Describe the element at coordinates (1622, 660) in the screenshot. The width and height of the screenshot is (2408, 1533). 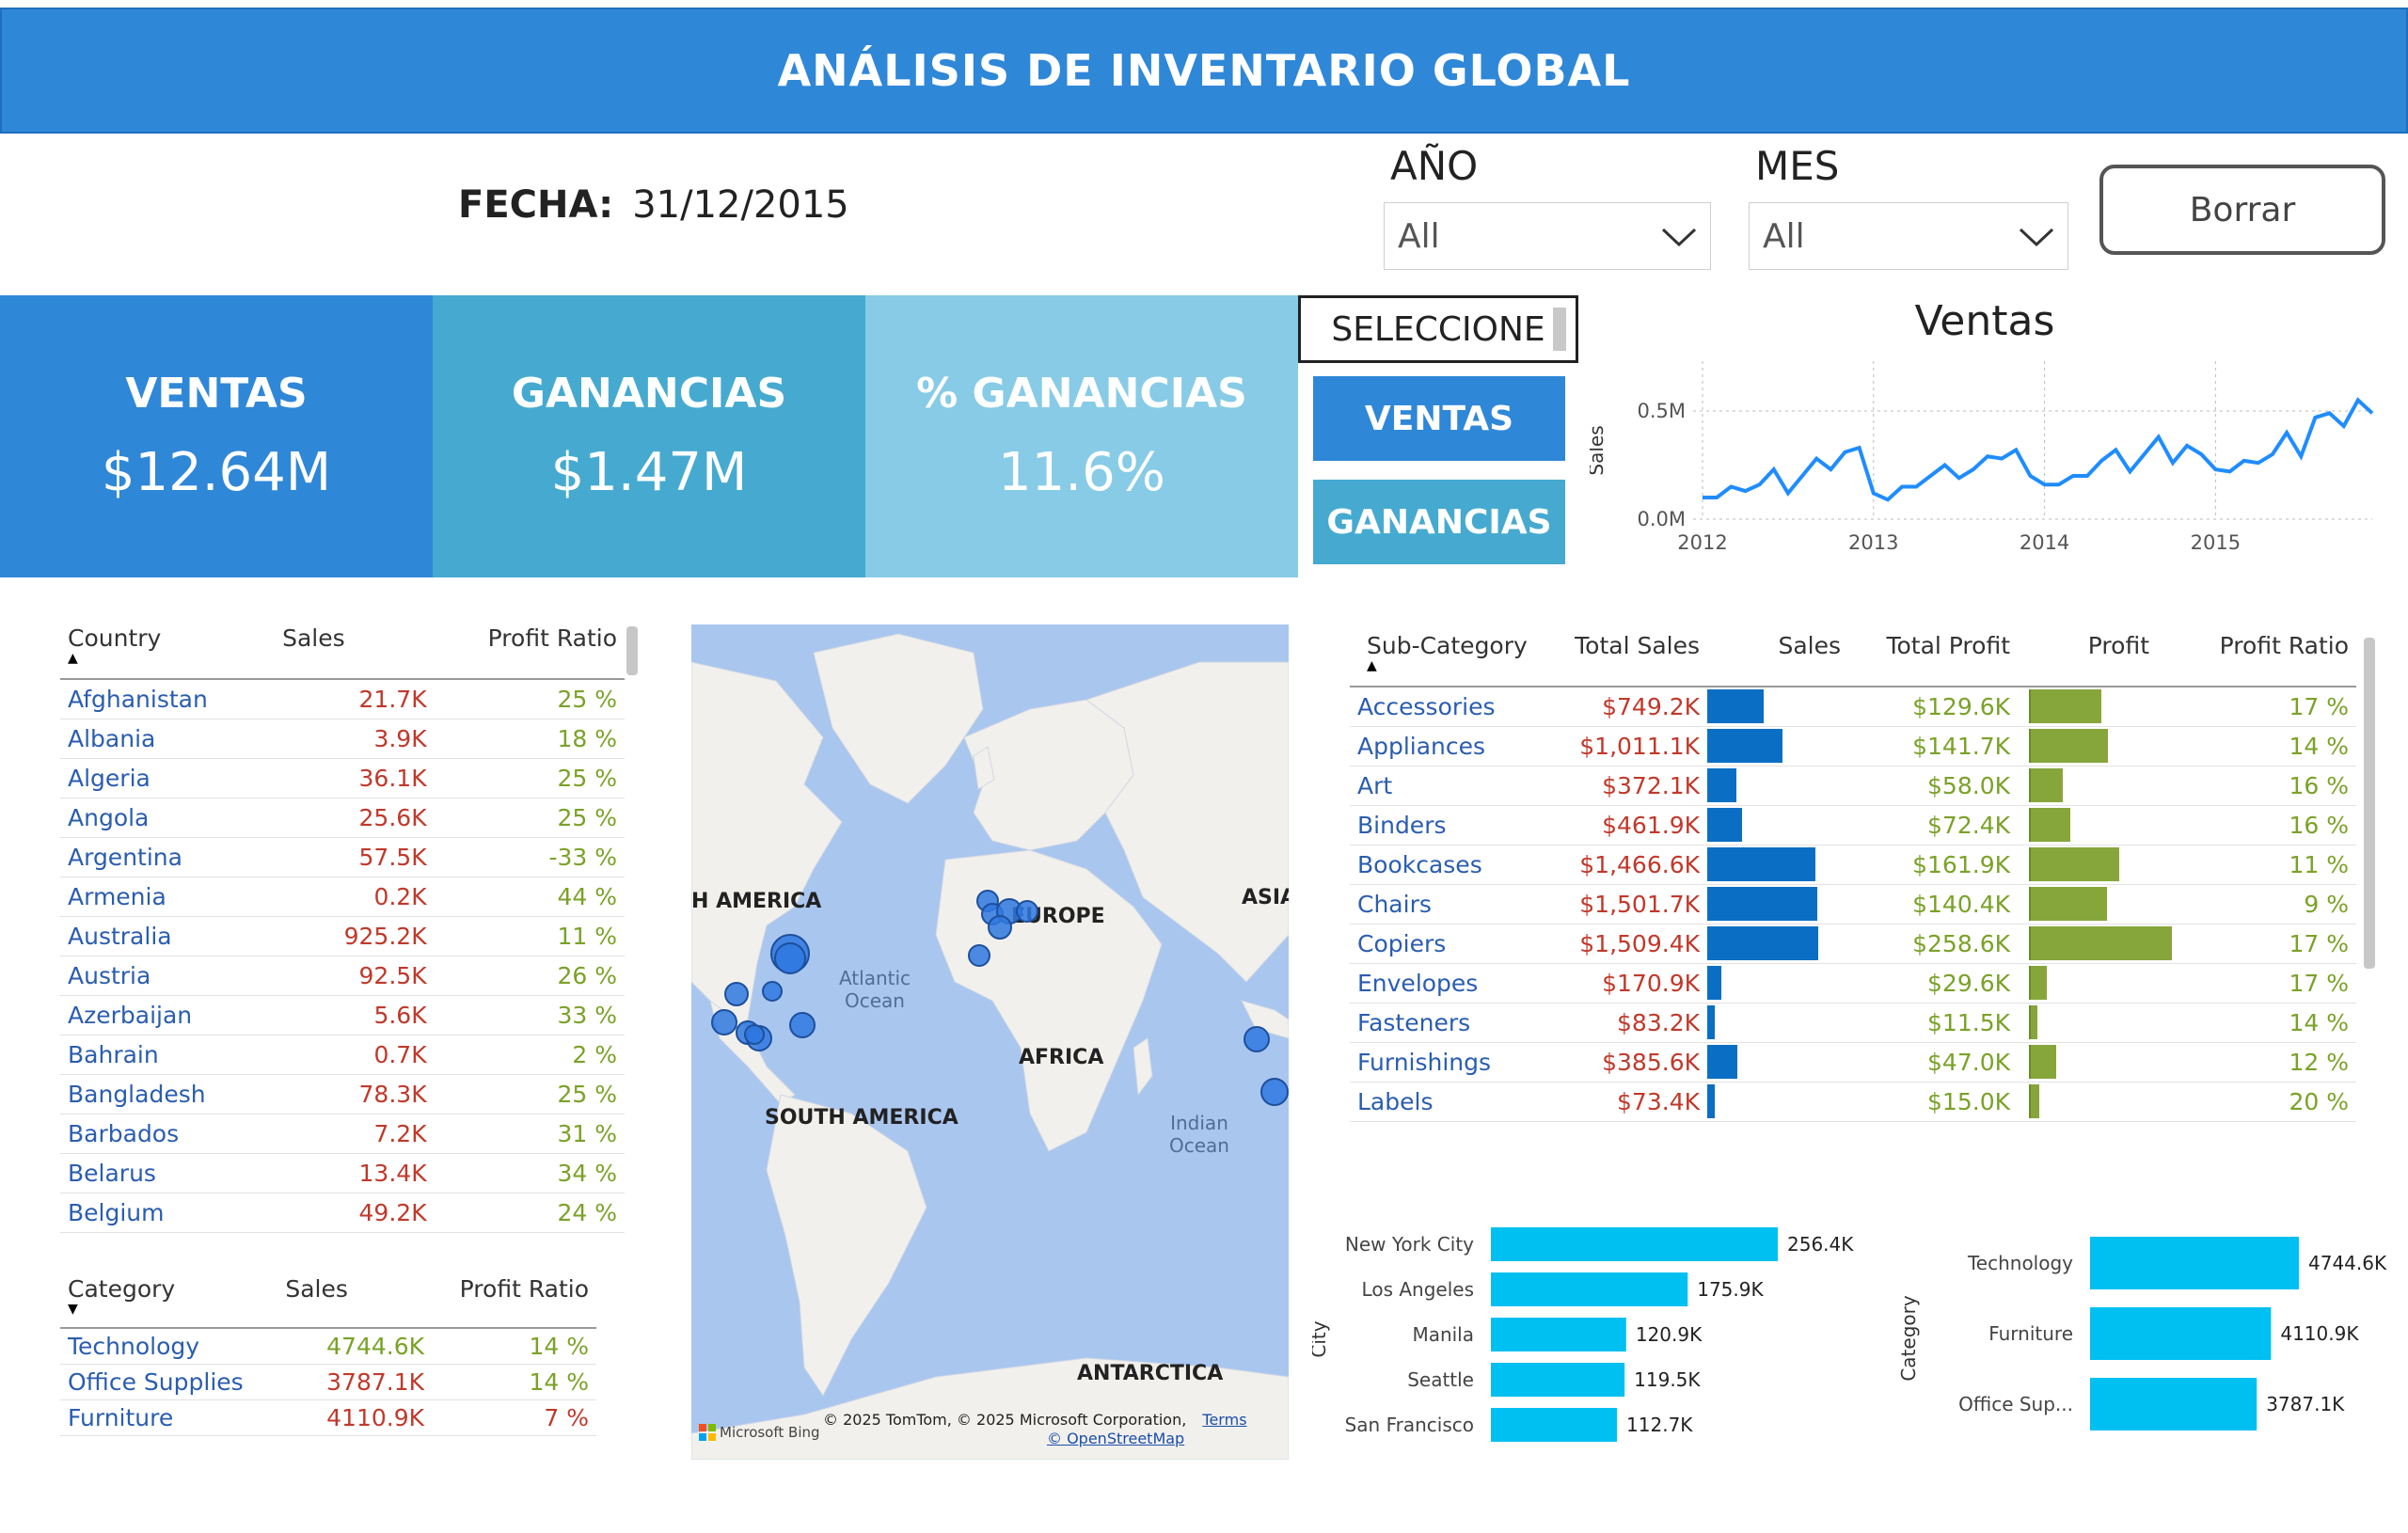
I see `column-header-total-sales: Total Sales` at that location.